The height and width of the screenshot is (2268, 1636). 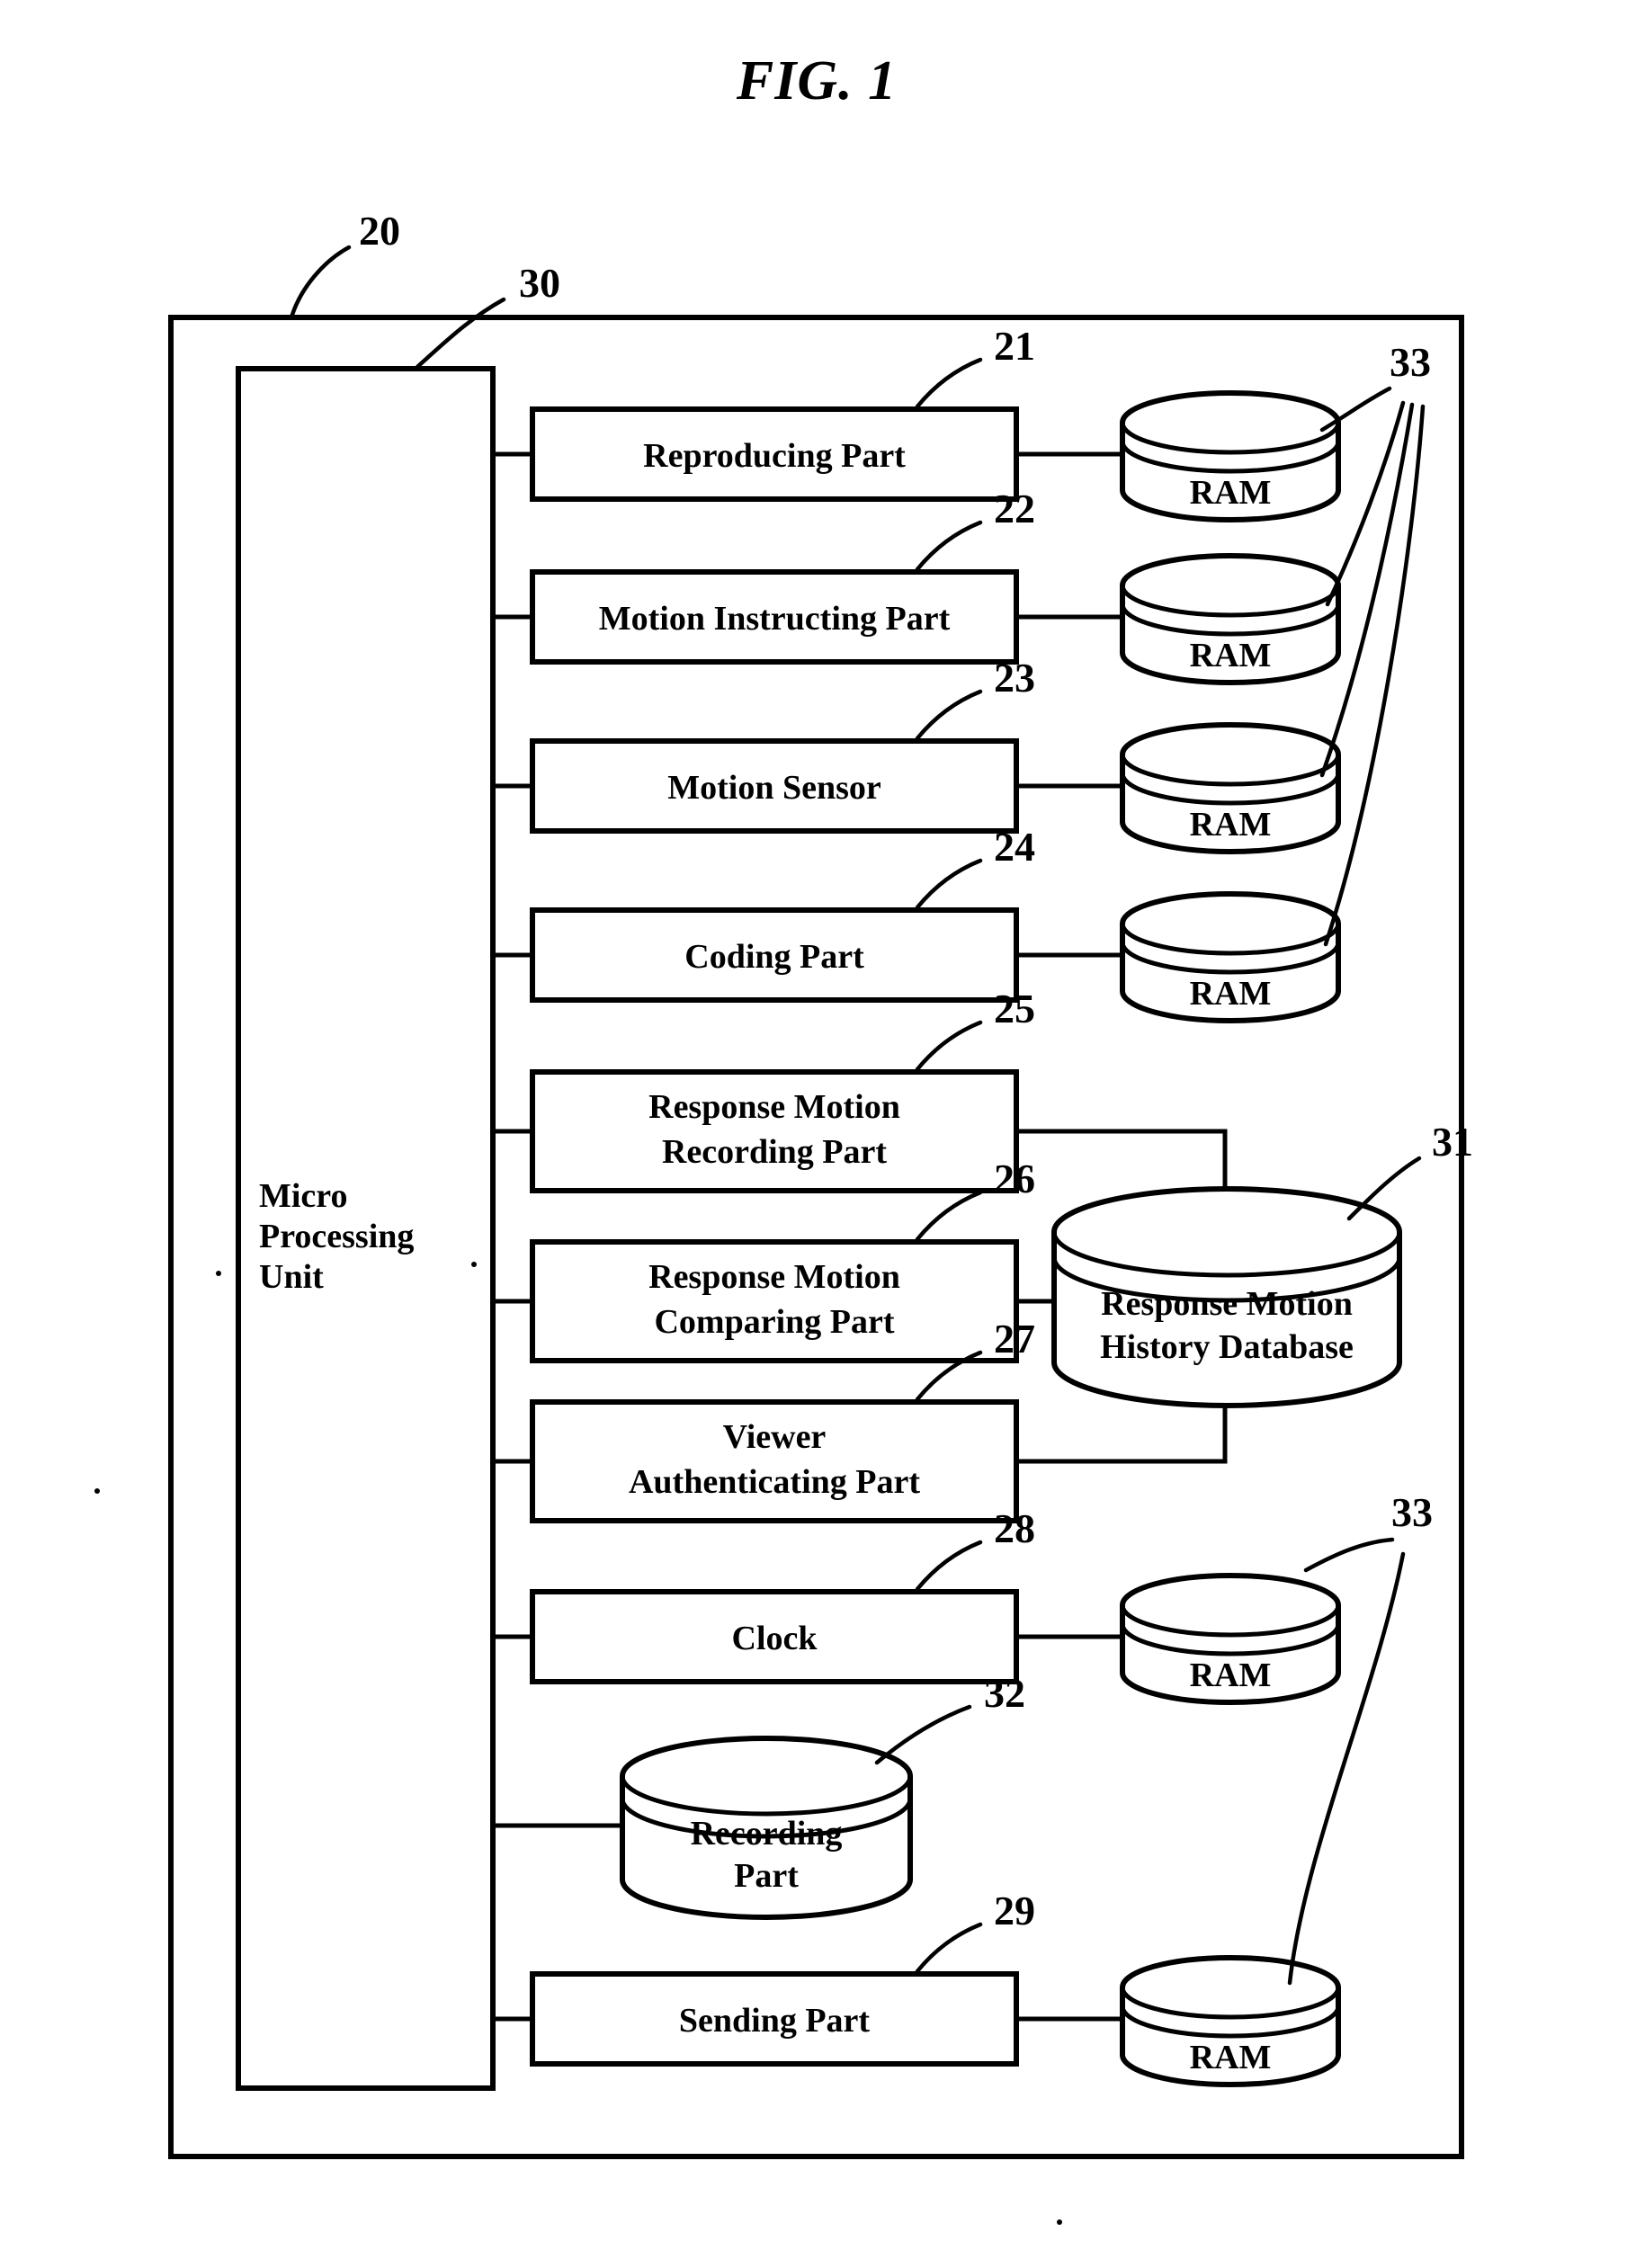 I want to click on ram-motion-sensor-label: RAM, so click(x=1231, y=825).